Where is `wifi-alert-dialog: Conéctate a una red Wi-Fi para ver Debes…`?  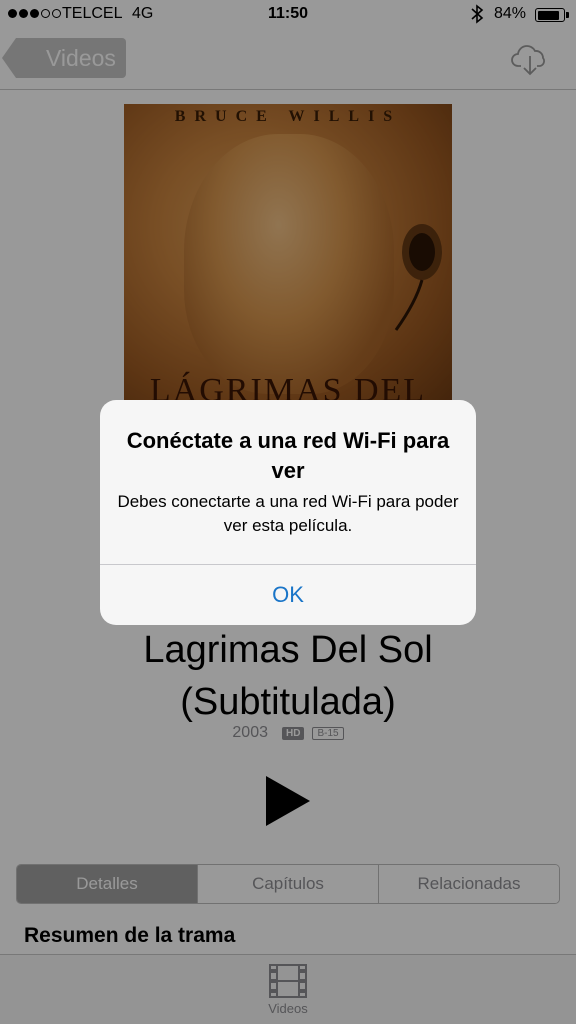
wifi-alert-dialog: Conéctate a una red Wi-Fi para ver Debes… is located at coordinates (288, 512).